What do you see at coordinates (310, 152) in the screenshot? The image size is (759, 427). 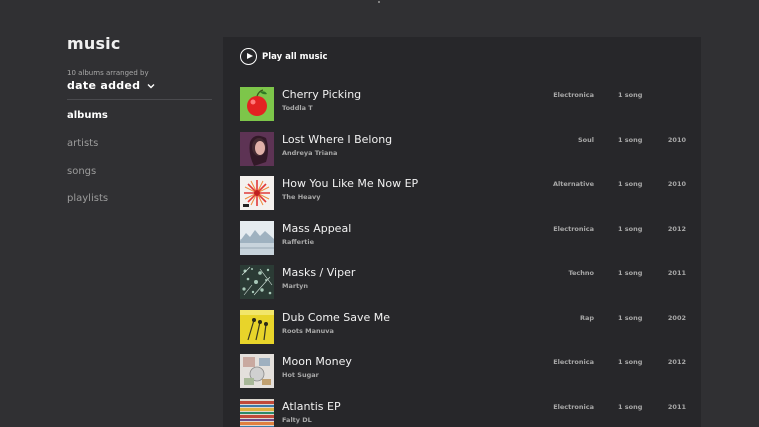 I see `album-artist: Andreya Triana` at bounding box center [310, 152].